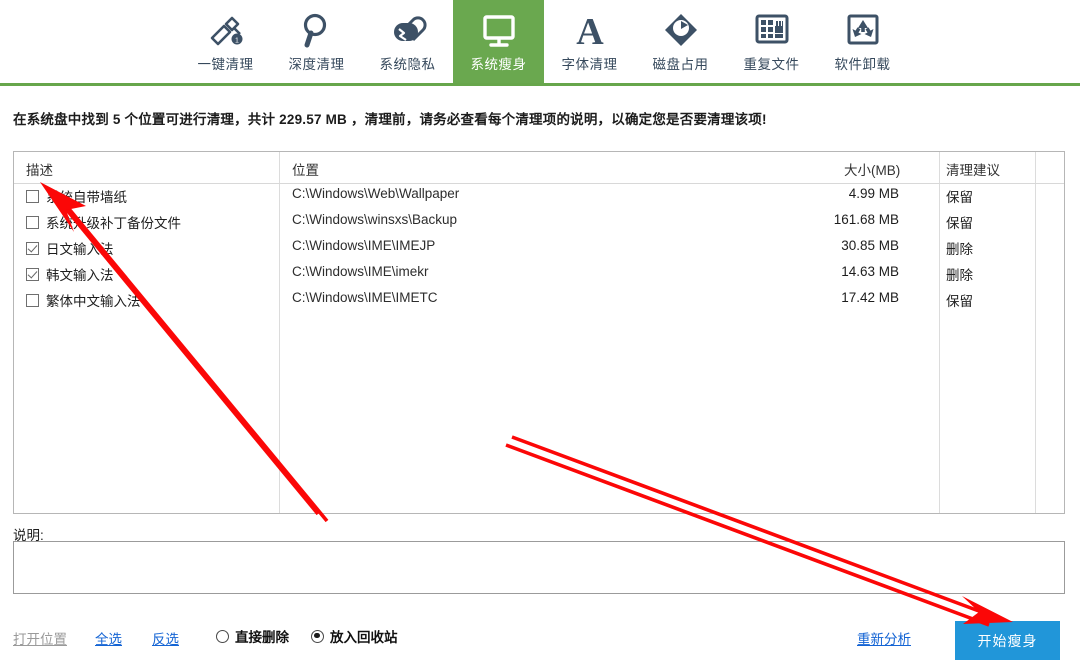  Describe the element at coordinates (375, 219) in the screenshot. I see `cell-location: C:\Windows\winsxs\Backup` at that location.